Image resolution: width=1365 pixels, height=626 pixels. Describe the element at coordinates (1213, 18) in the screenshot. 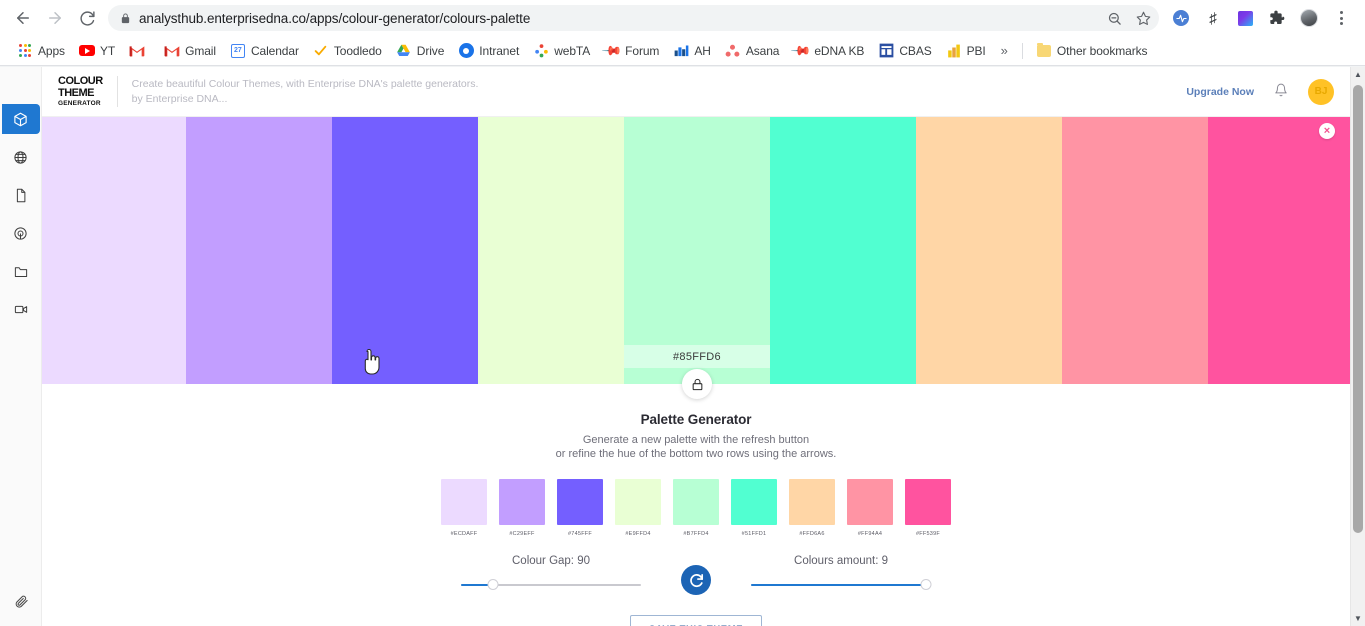

I see `extension-flame-icon: ♯` at that location.